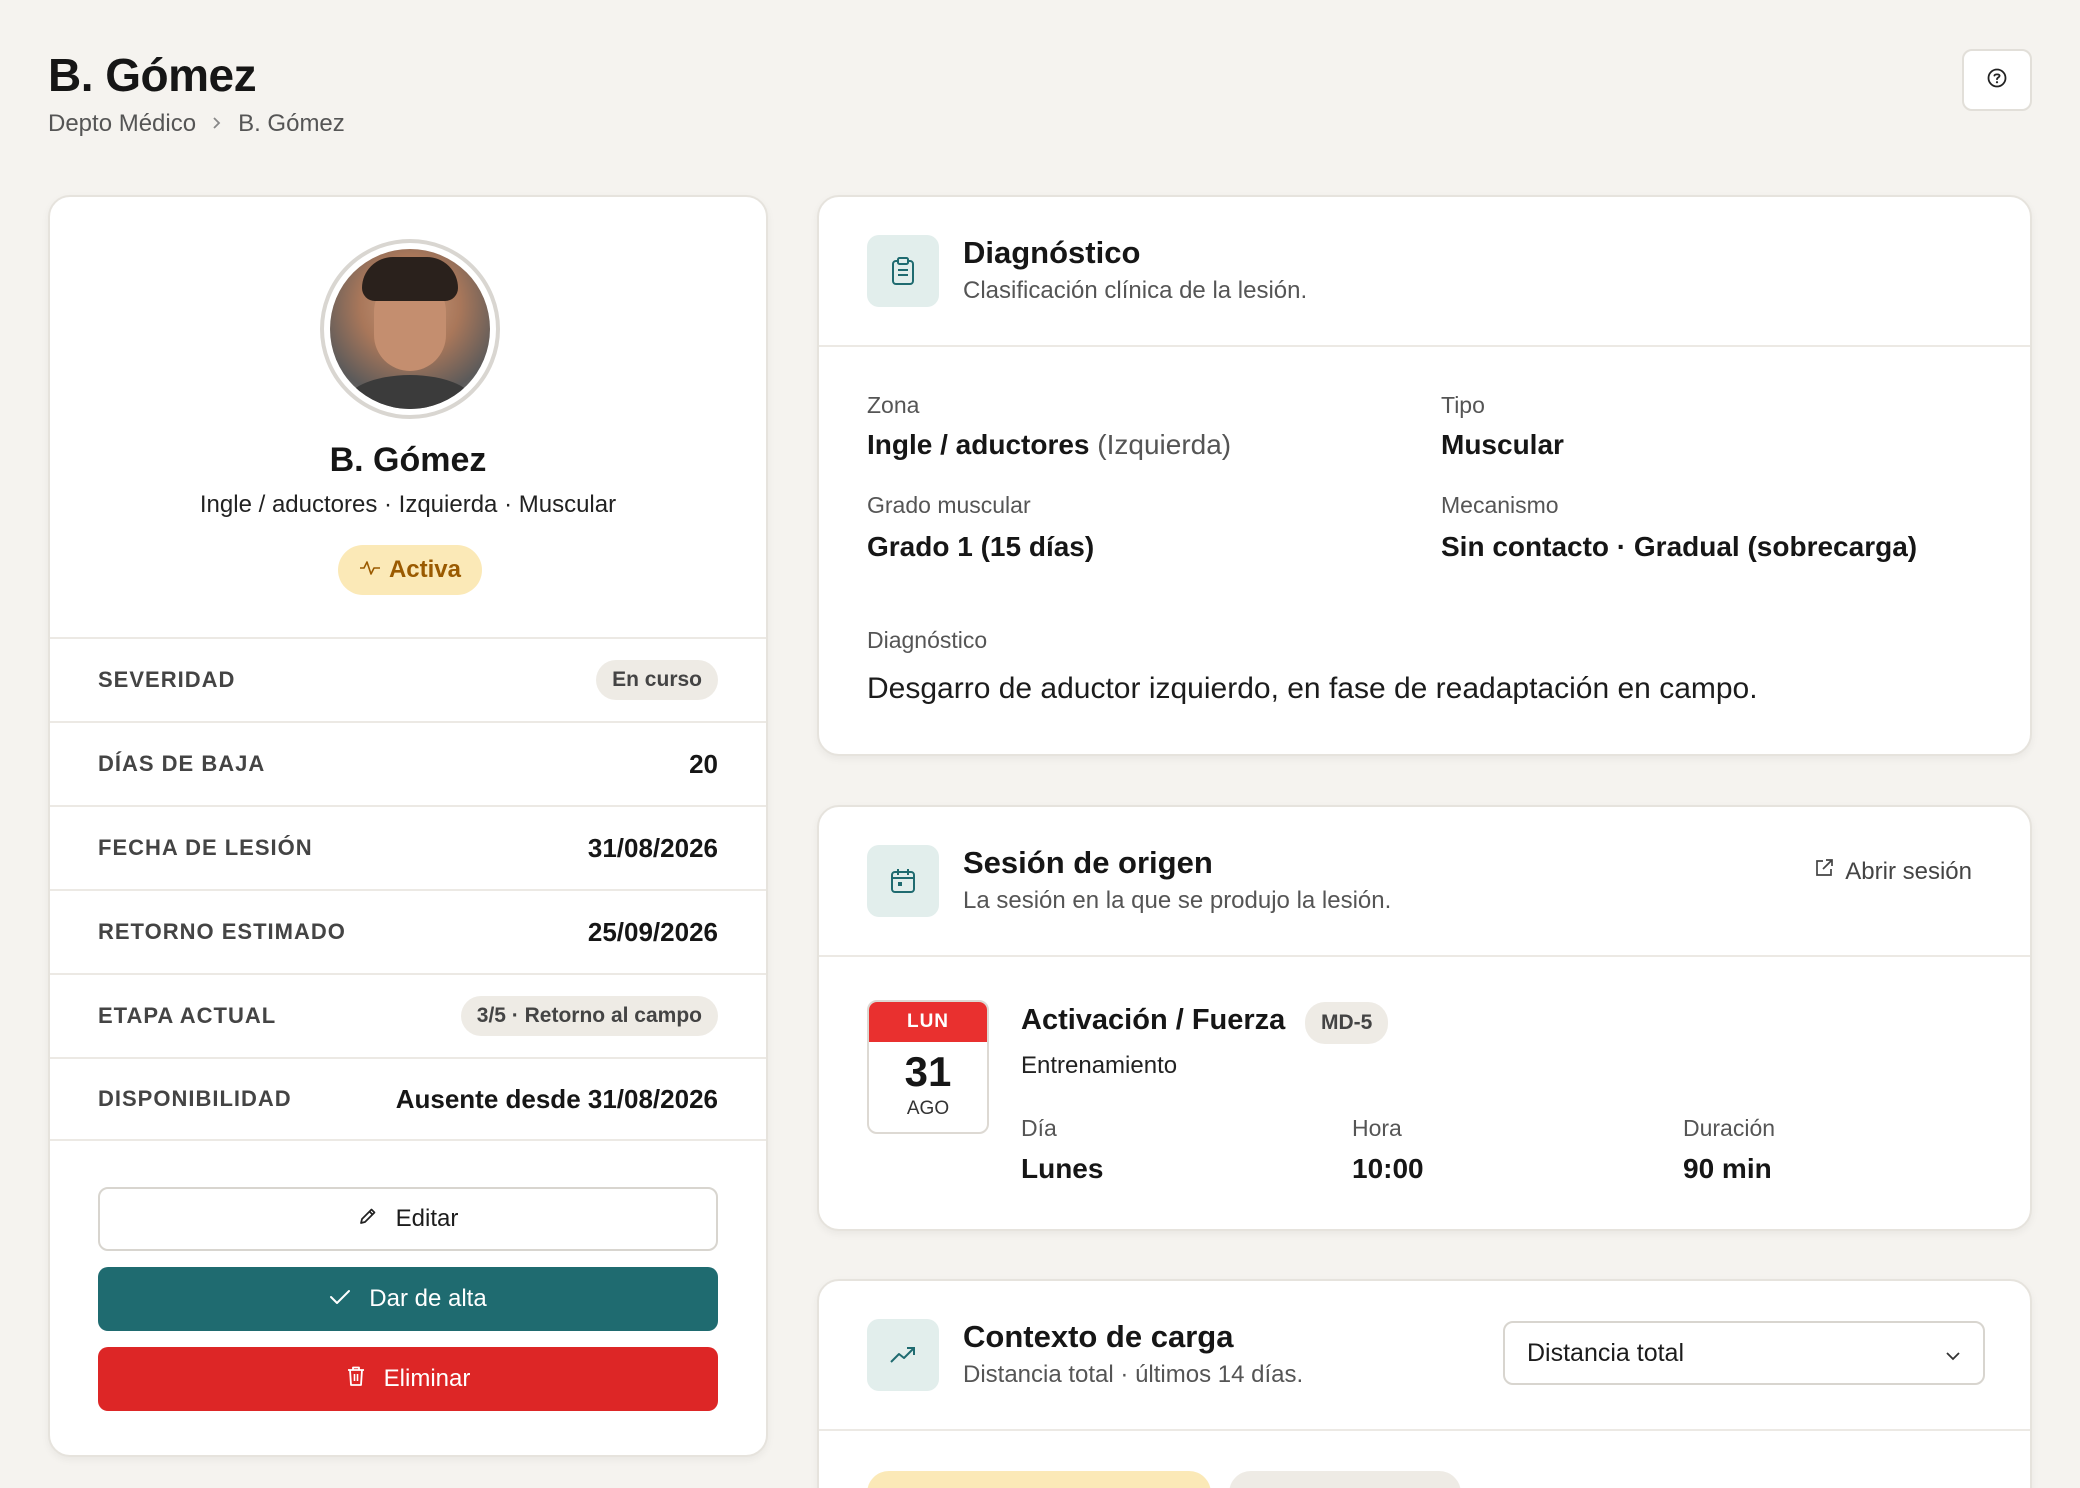 The width and height of the screenshot is (2080, 1488). Describe the element at coordinates (1347, 1023) in the screenshot. I see `session-tag: MD-5` at that location.